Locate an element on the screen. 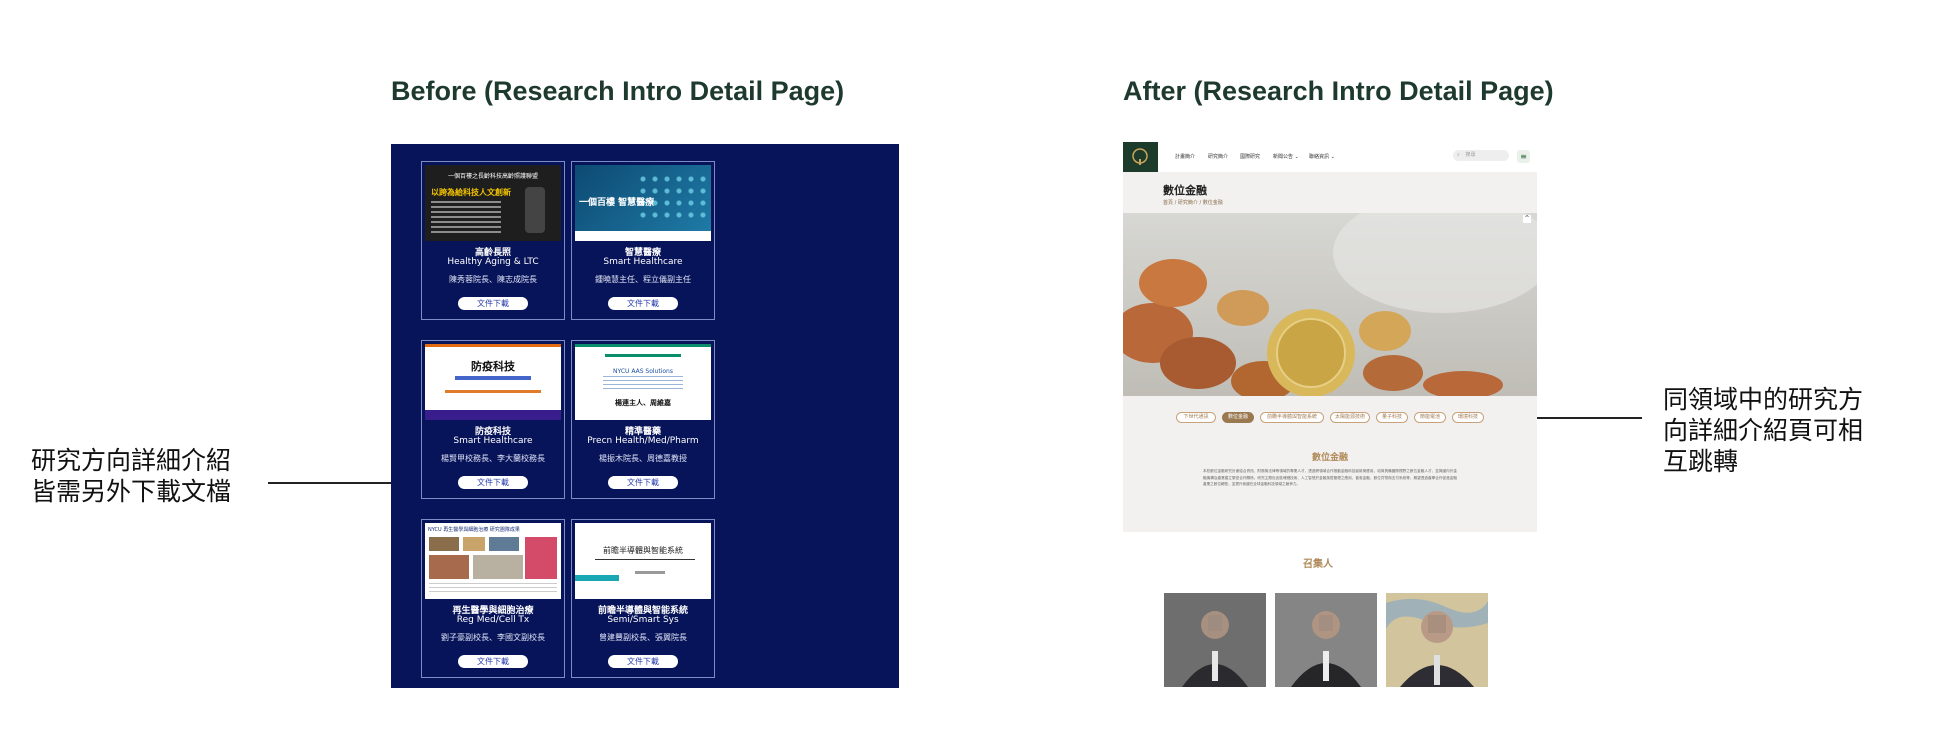  card-thumbnail: NYCU 再生醫學與細胞治療 研究團隊成果 is located at coordinates (493, 561).